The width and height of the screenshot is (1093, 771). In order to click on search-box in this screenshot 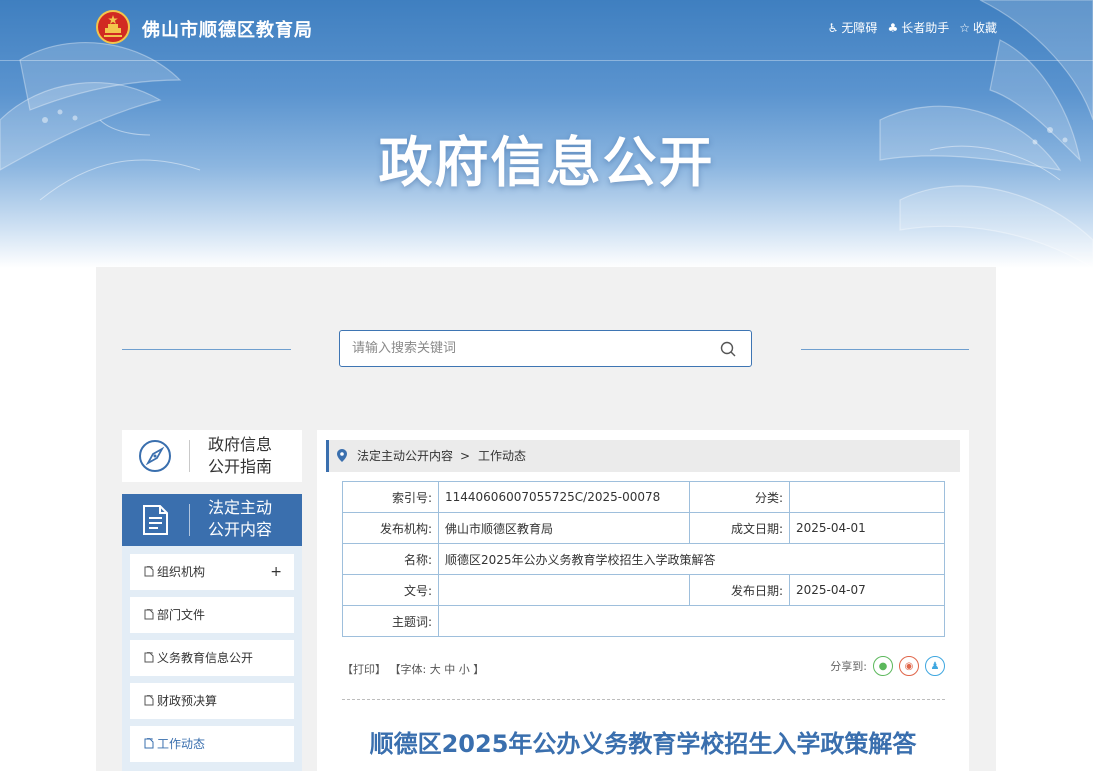, I will do `click(545, 348)`.